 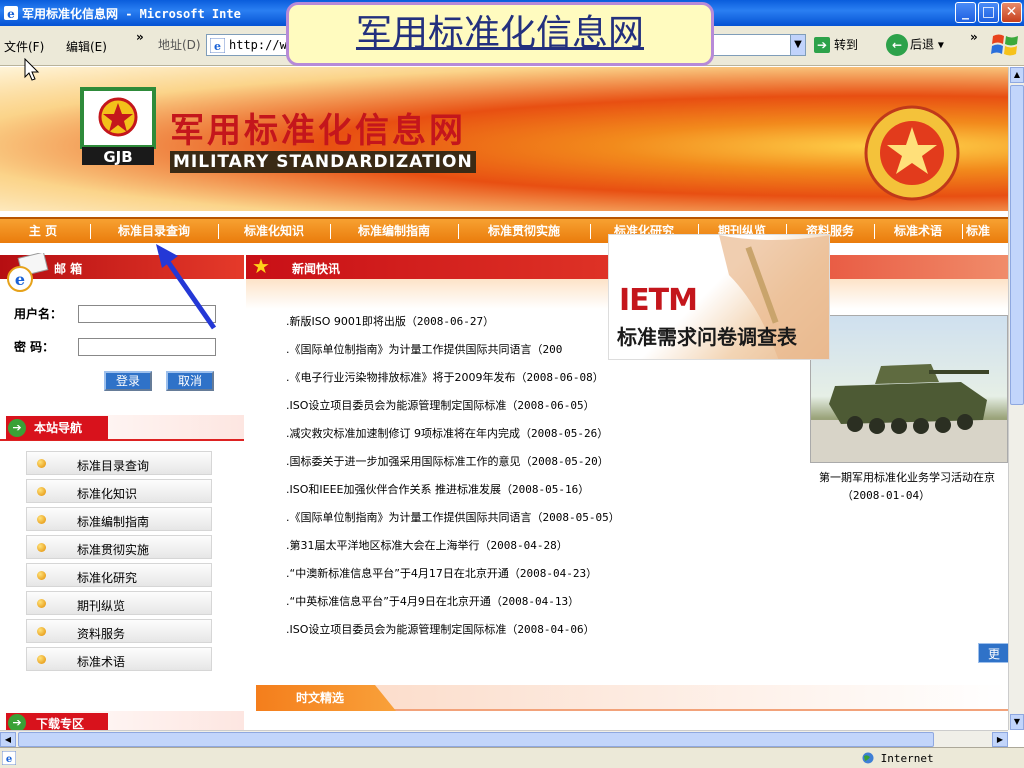 I want to click on page-status-icon: e, so click(x=9, y=758).